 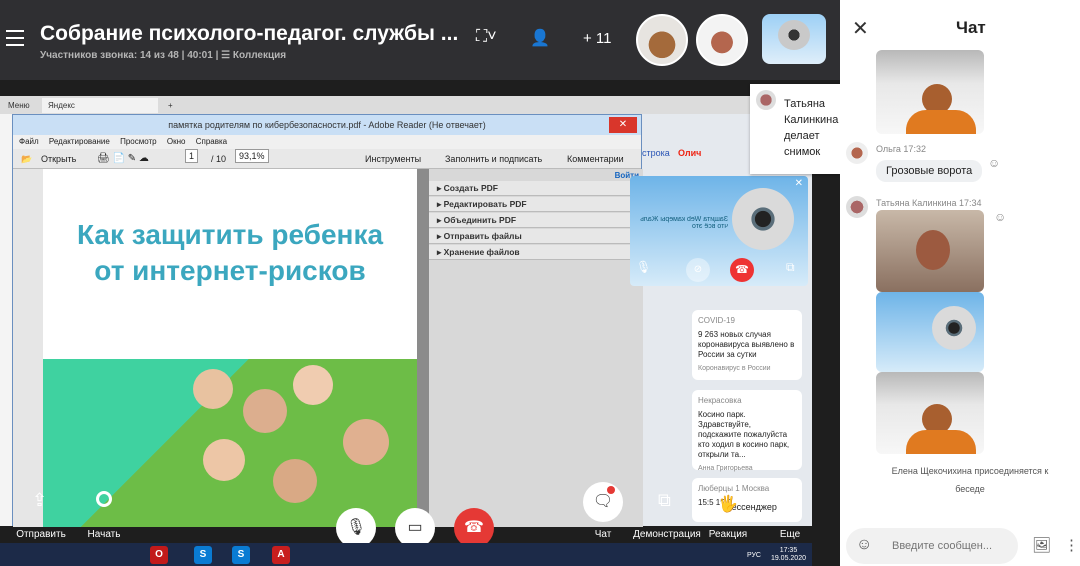 I want to click on reader-side-panel, so click(x=28, y=348).